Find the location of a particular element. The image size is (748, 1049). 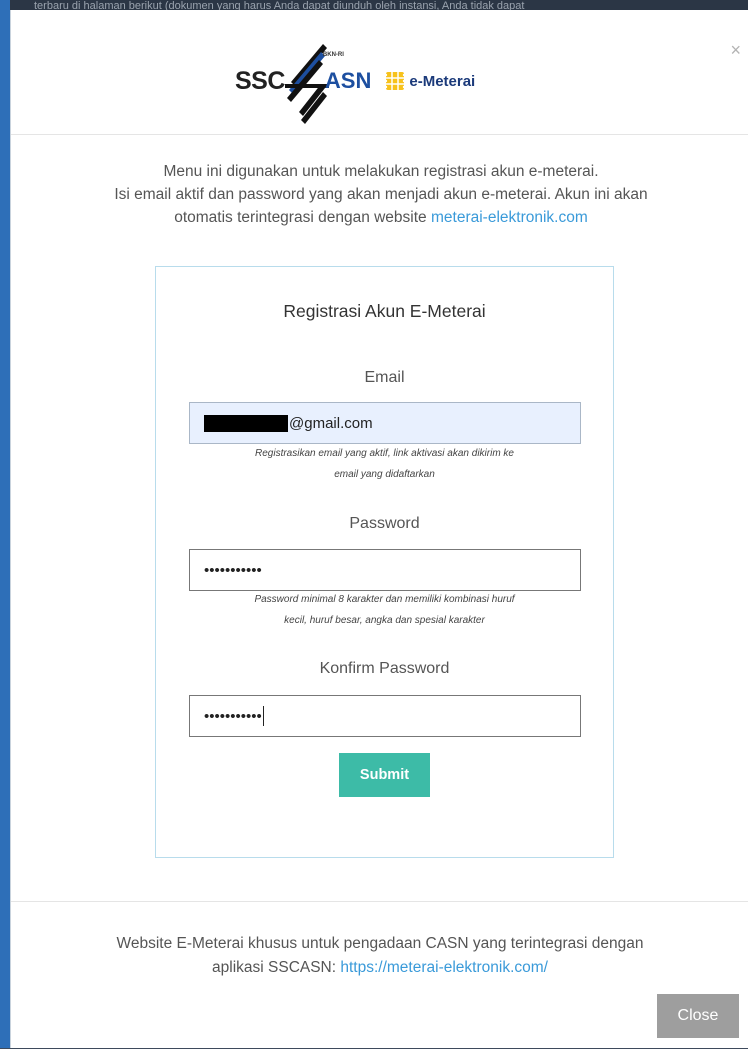

logo-emeterai-text: e-Meterai is located at coordinates (442, 81).